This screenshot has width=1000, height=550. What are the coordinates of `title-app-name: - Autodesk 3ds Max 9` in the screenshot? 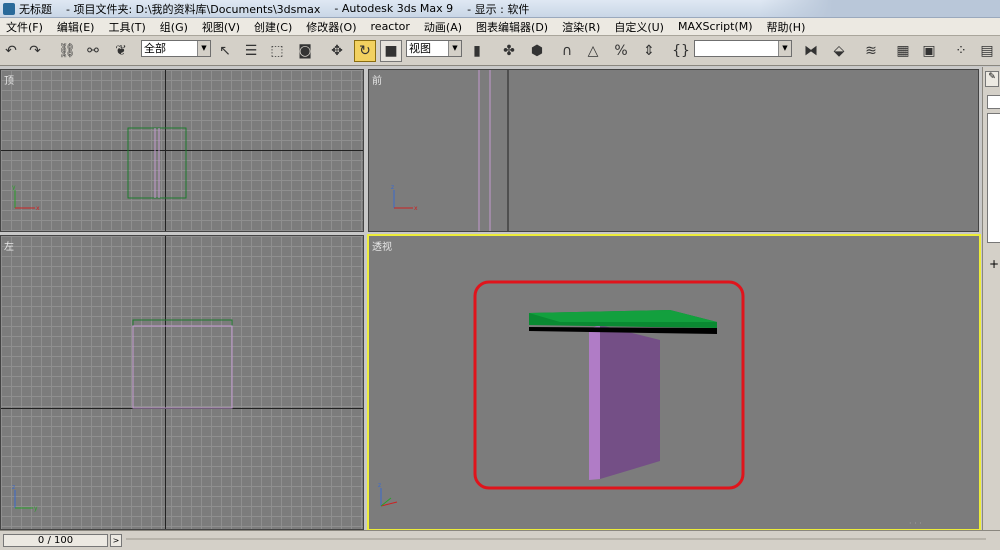 It's located at (394, 8).